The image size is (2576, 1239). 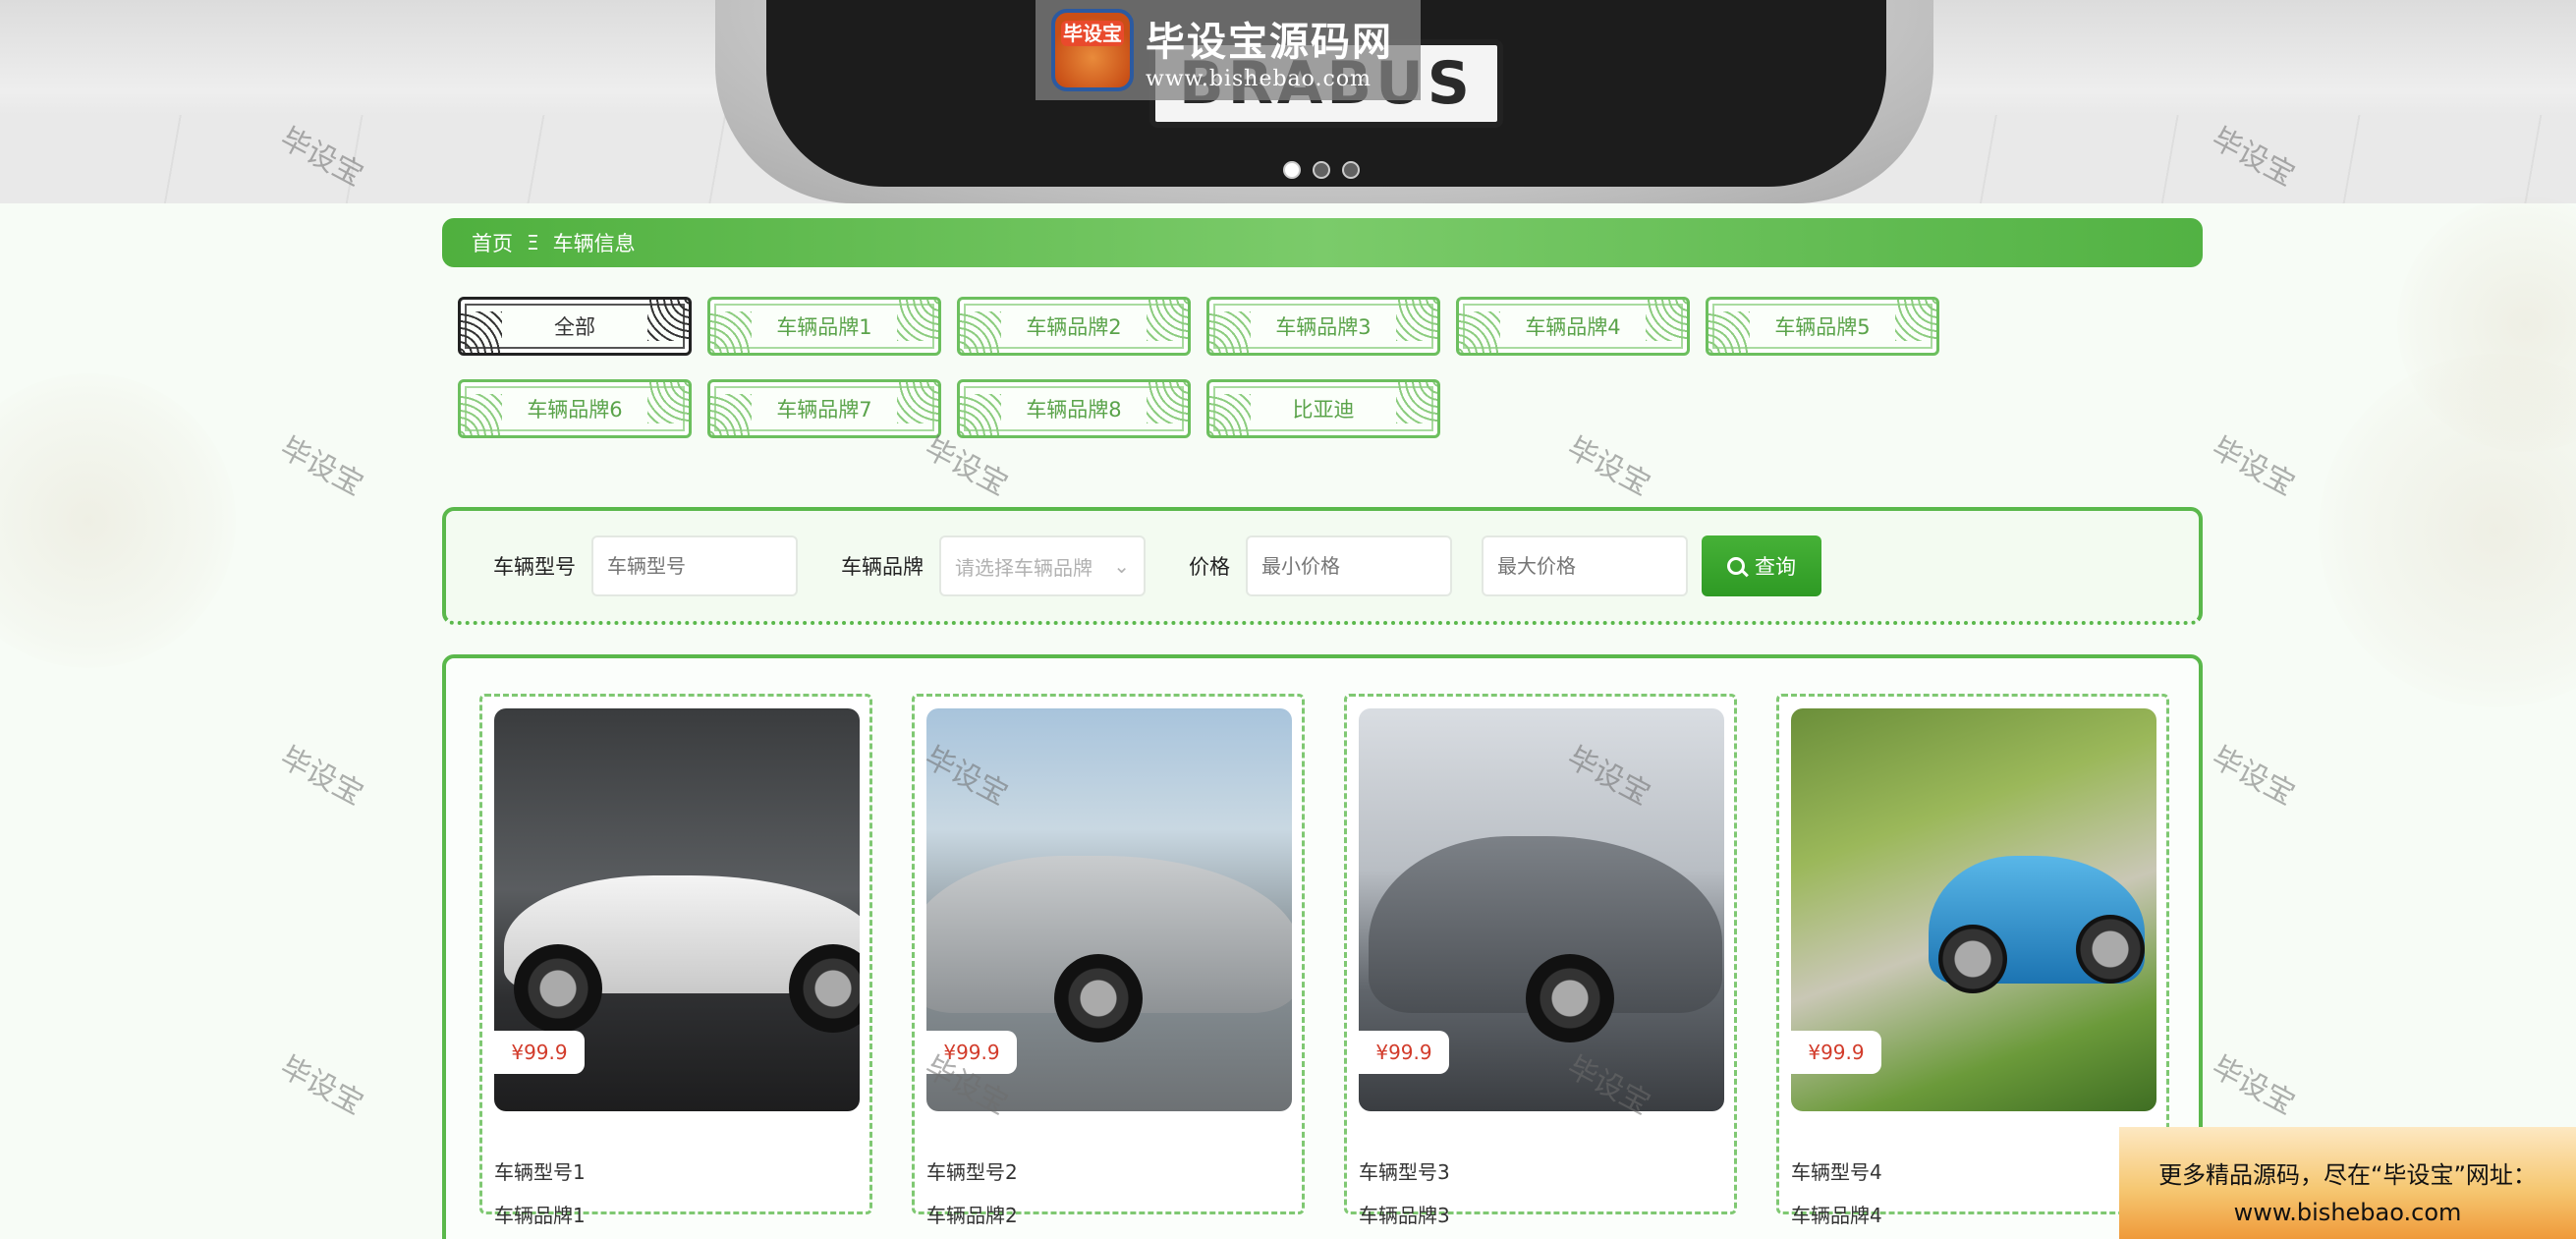 I want to click on brand-chip-5: 车辆品牌5, so click(x=1822, y=326).